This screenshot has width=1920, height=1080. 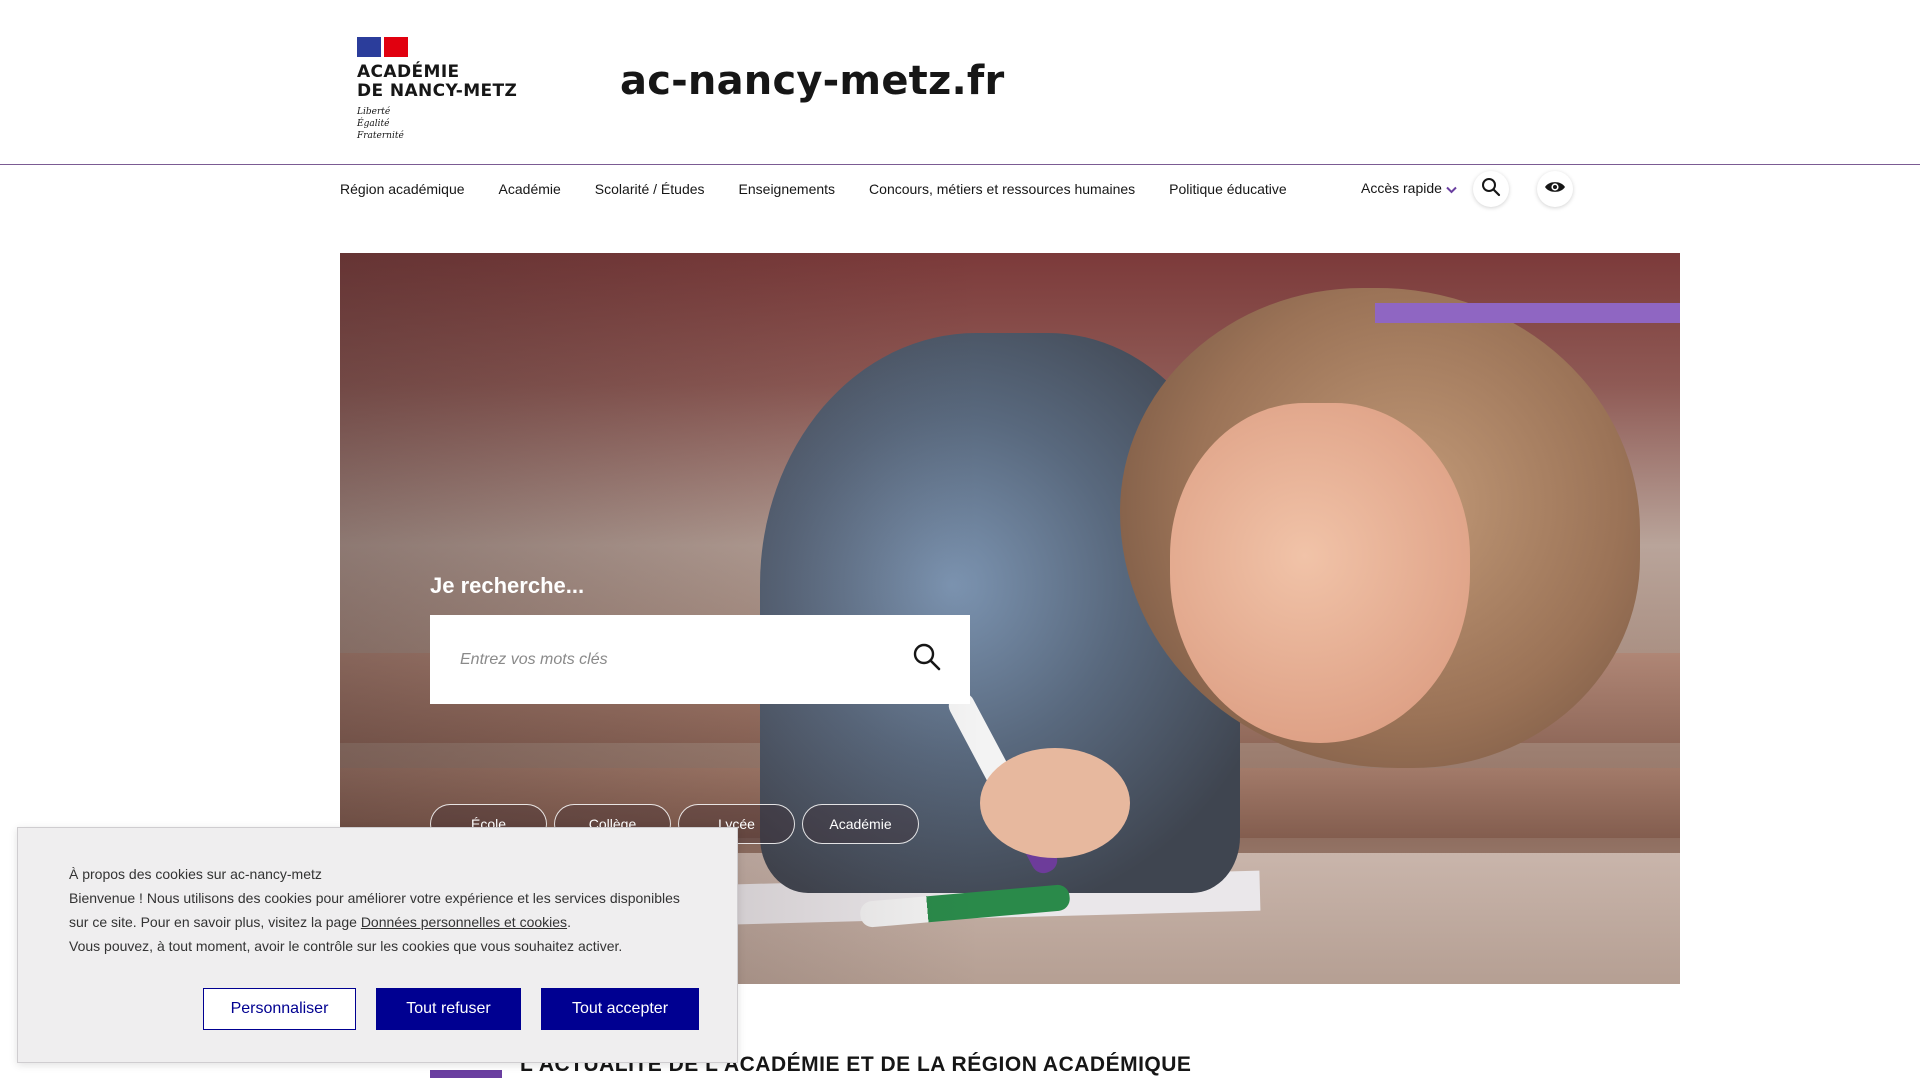 I want to click on cookie-refuse-button: Tout refuser, so click(x=448, y=1009).